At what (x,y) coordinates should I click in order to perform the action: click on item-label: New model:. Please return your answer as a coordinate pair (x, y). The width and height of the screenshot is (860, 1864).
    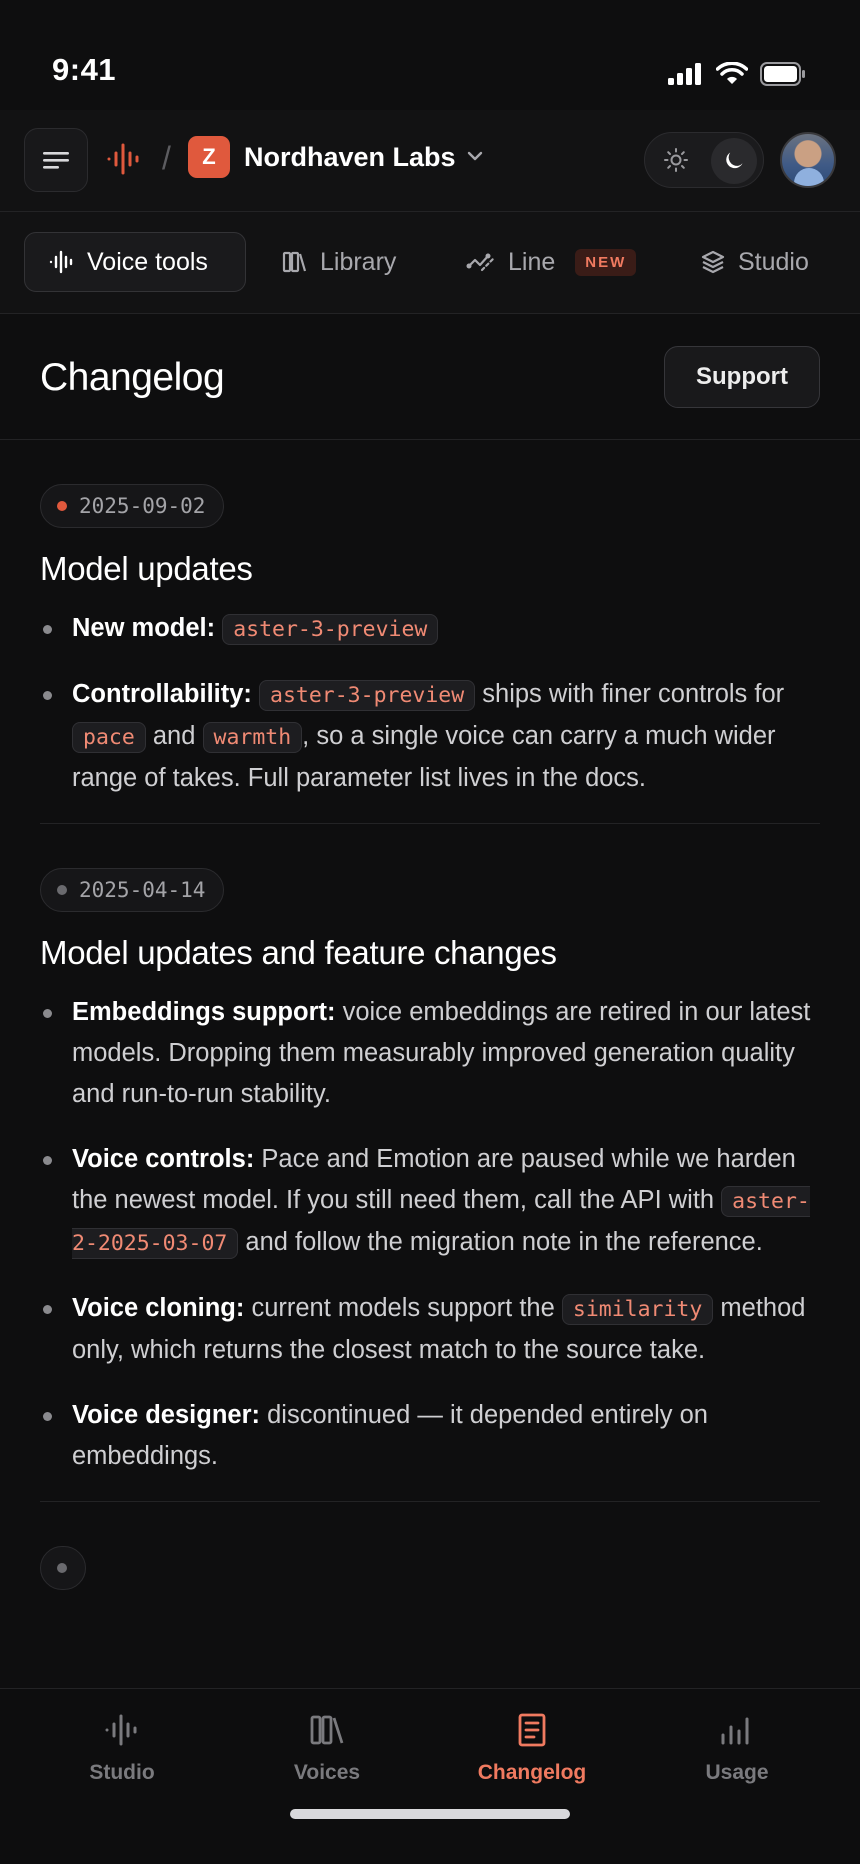
    Looking at the image, I should click on (144, 628).